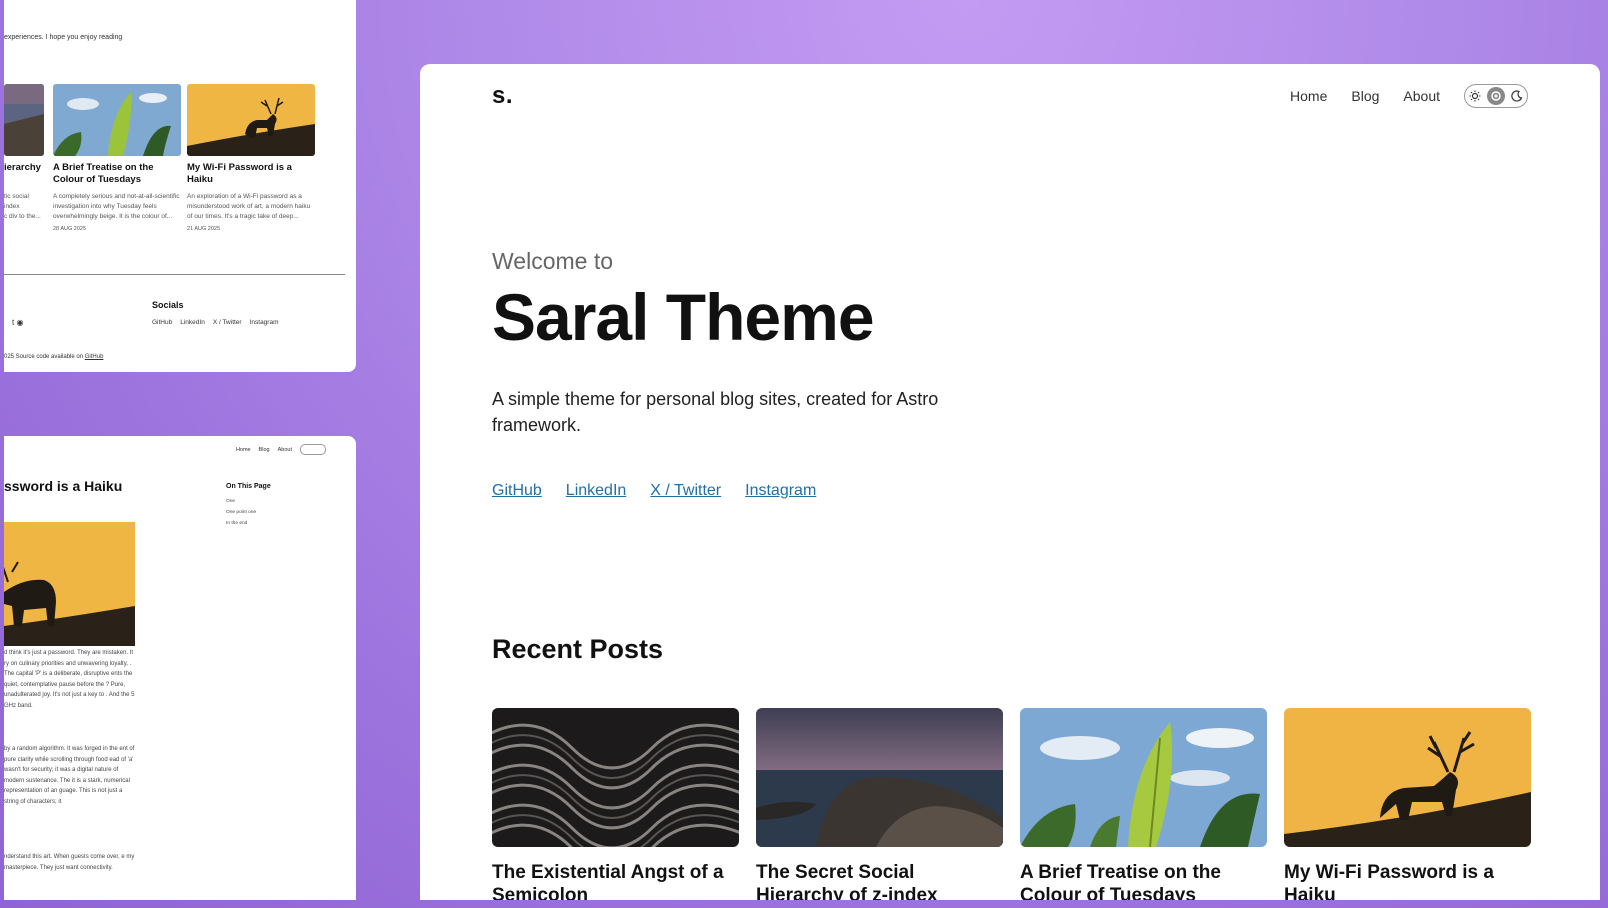 This screenshot has width=1608, height=908. I want to click on footer-github-link: GitHub, so click(94, 357).